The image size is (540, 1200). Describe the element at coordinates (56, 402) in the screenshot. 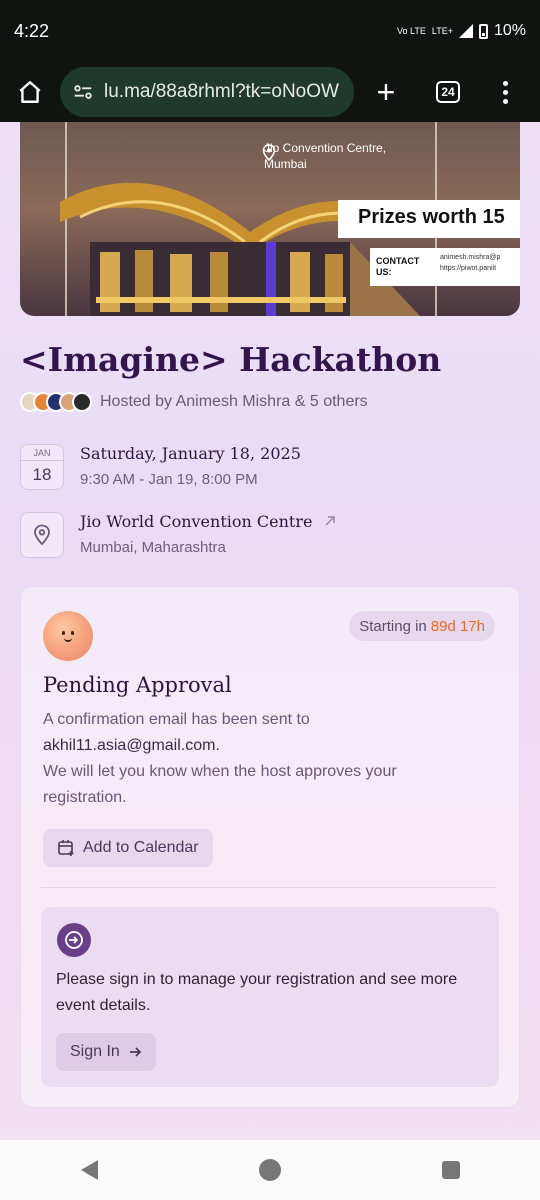

I see `host-avatars` at that location.